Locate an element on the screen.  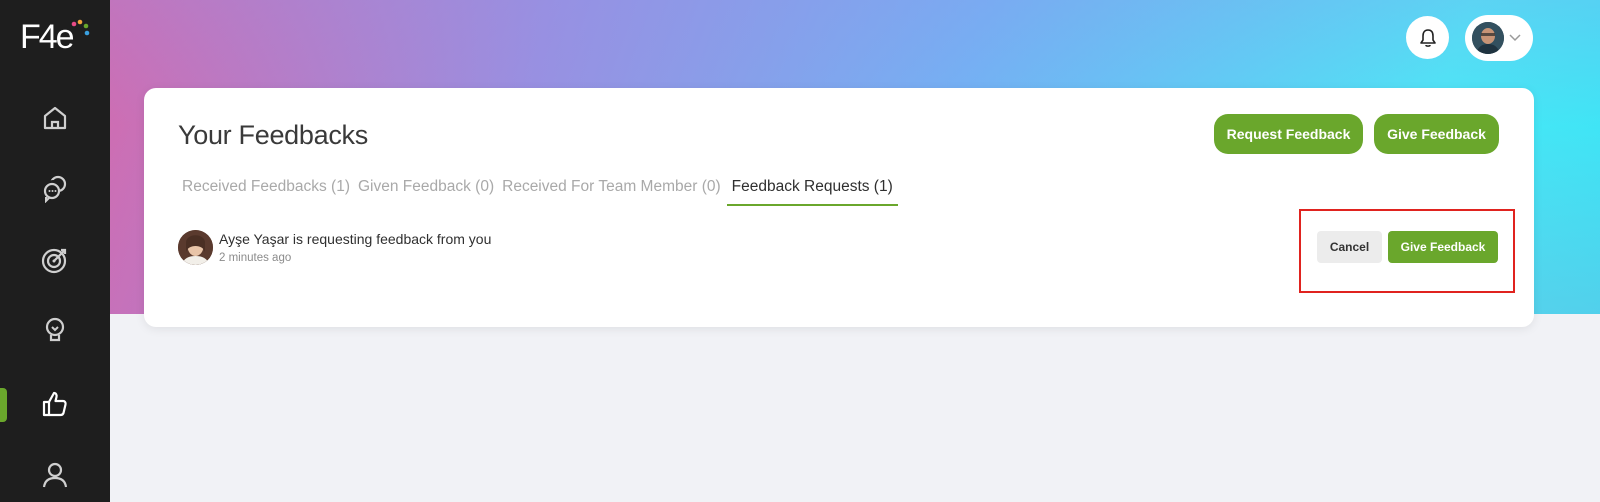
sidebar-item-people is located at coordinates (55, 473).